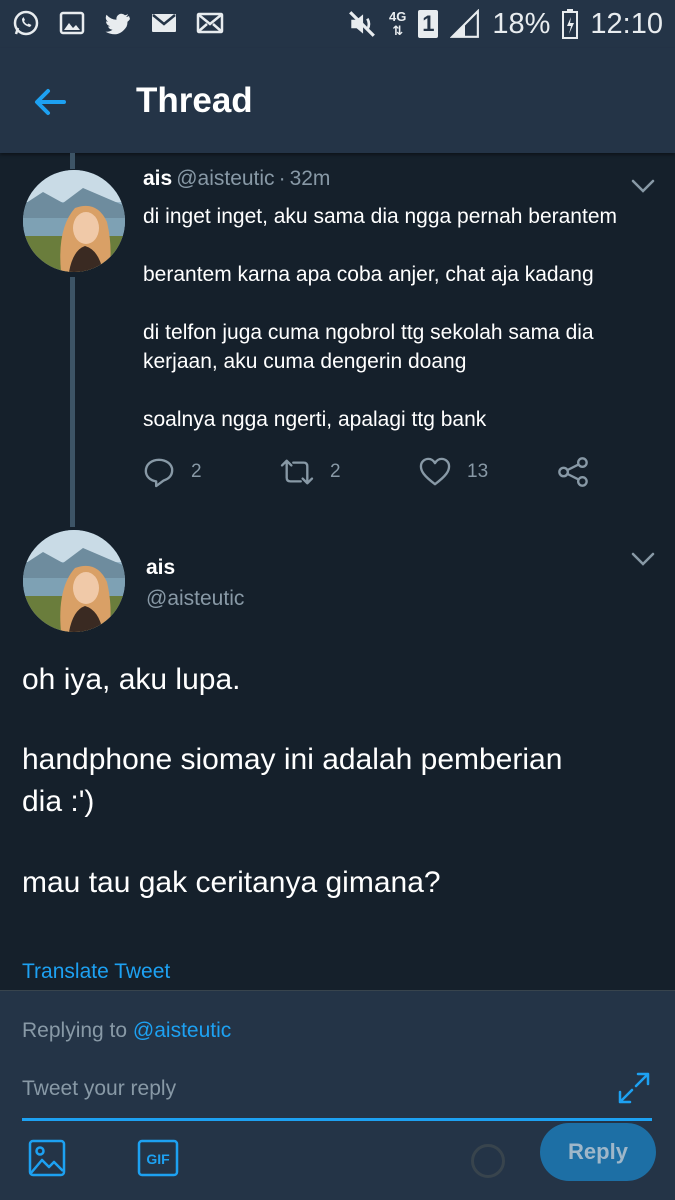 The width and height of the screenshot is (675, 1200). I want to click on tweet-text-line: handphone siomay ini adalah pemberian, so click(292, 759).